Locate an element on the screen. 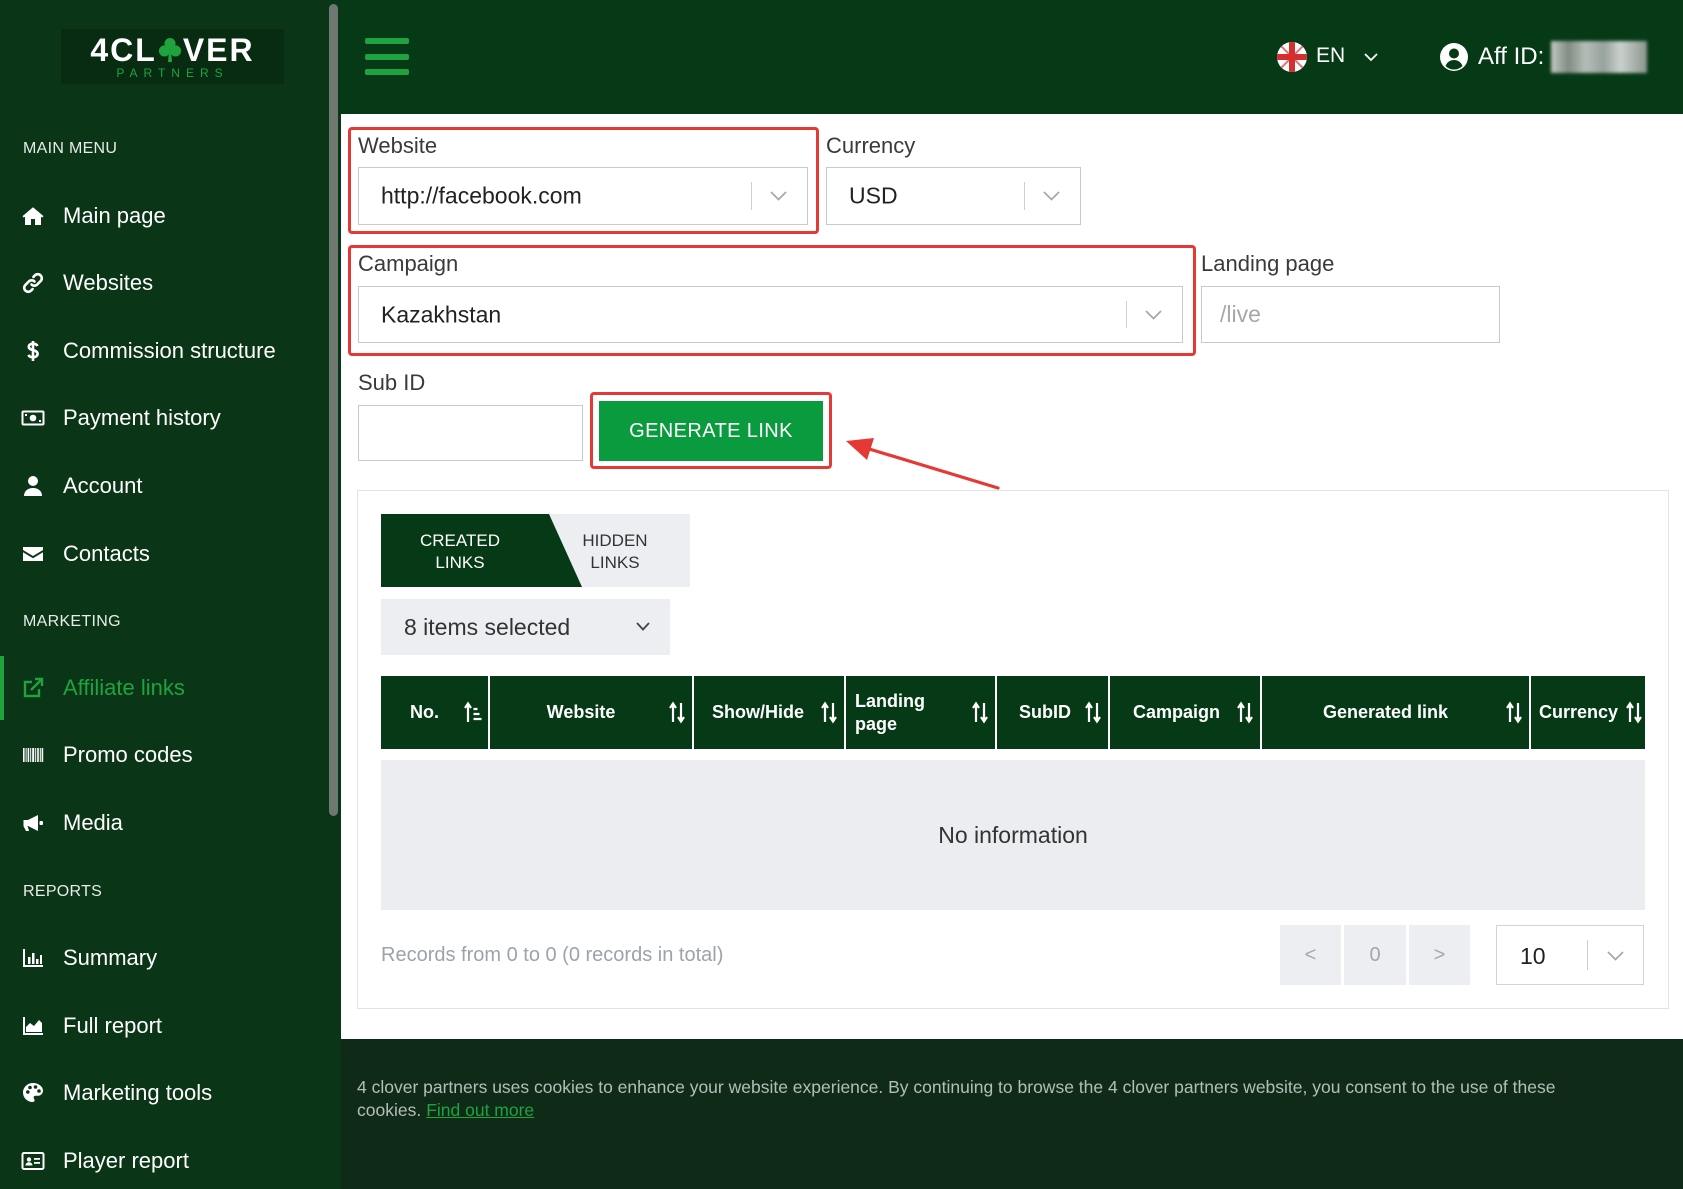  sidebar-item-payment-history: Payment history is located at coordinates (163, 418).